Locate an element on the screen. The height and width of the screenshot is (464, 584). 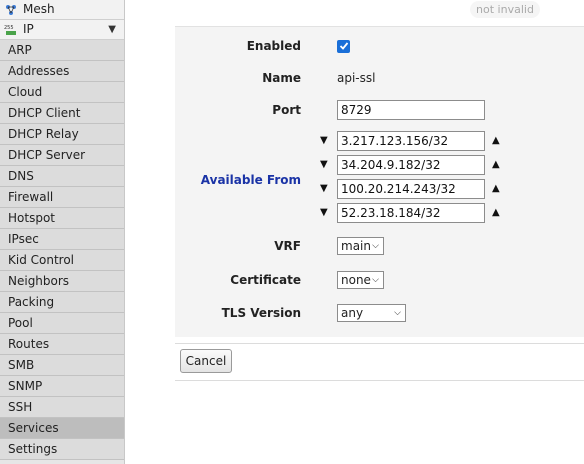
certificate-row: Certificate none ⌵ is located at coordinates (379, 280).